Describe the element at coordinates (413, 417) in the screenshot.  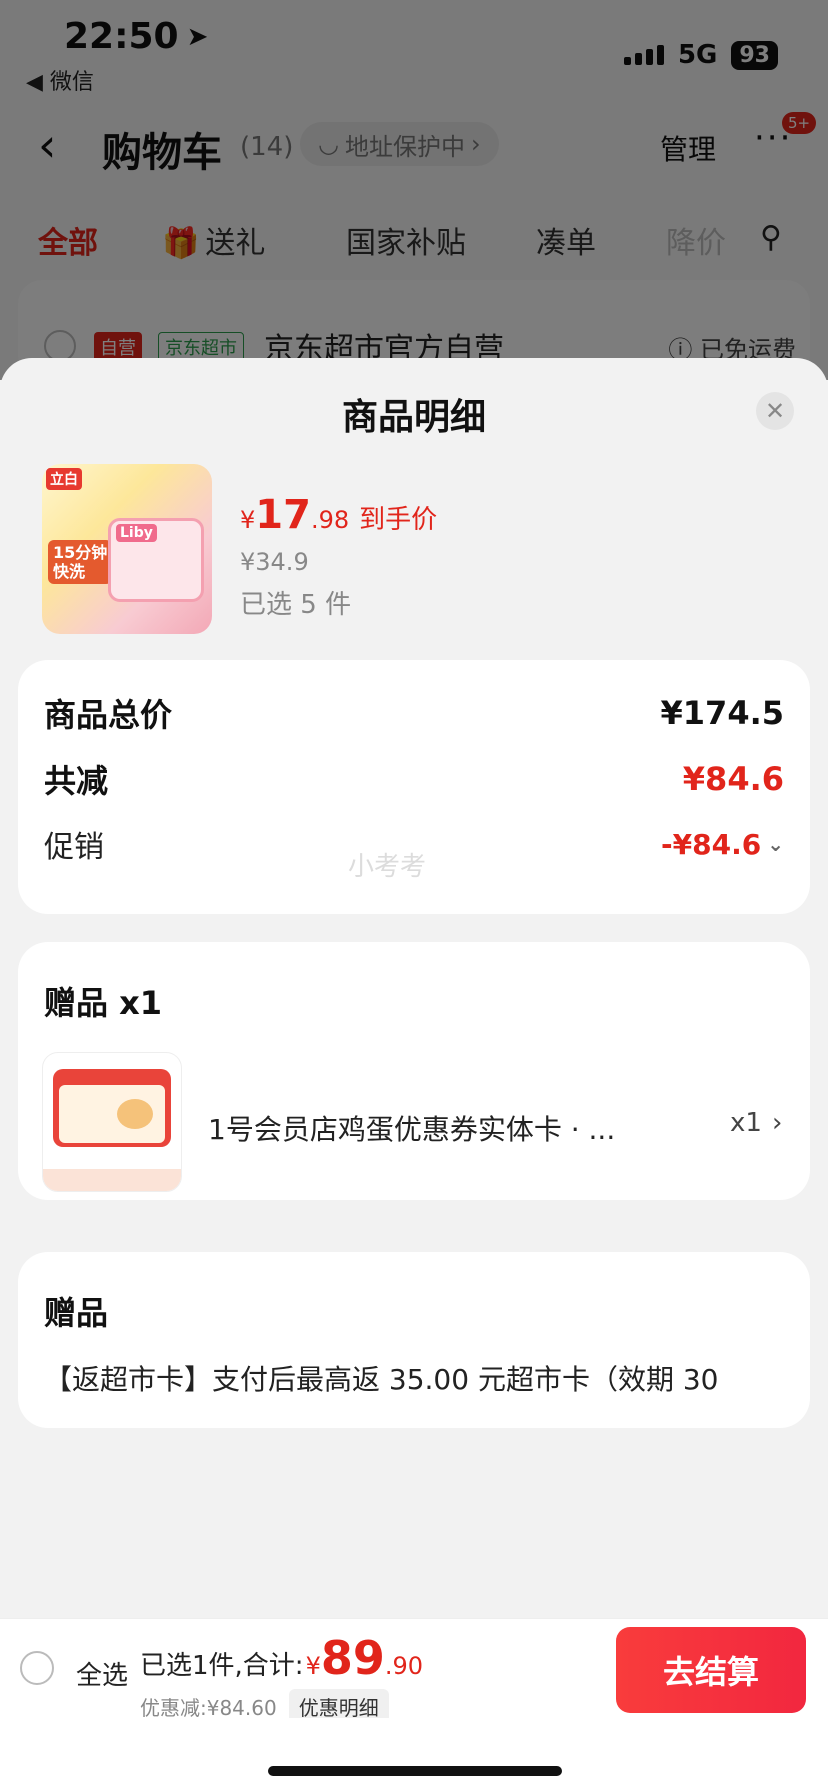
I see `sheet-title: 商品明细` at that location.